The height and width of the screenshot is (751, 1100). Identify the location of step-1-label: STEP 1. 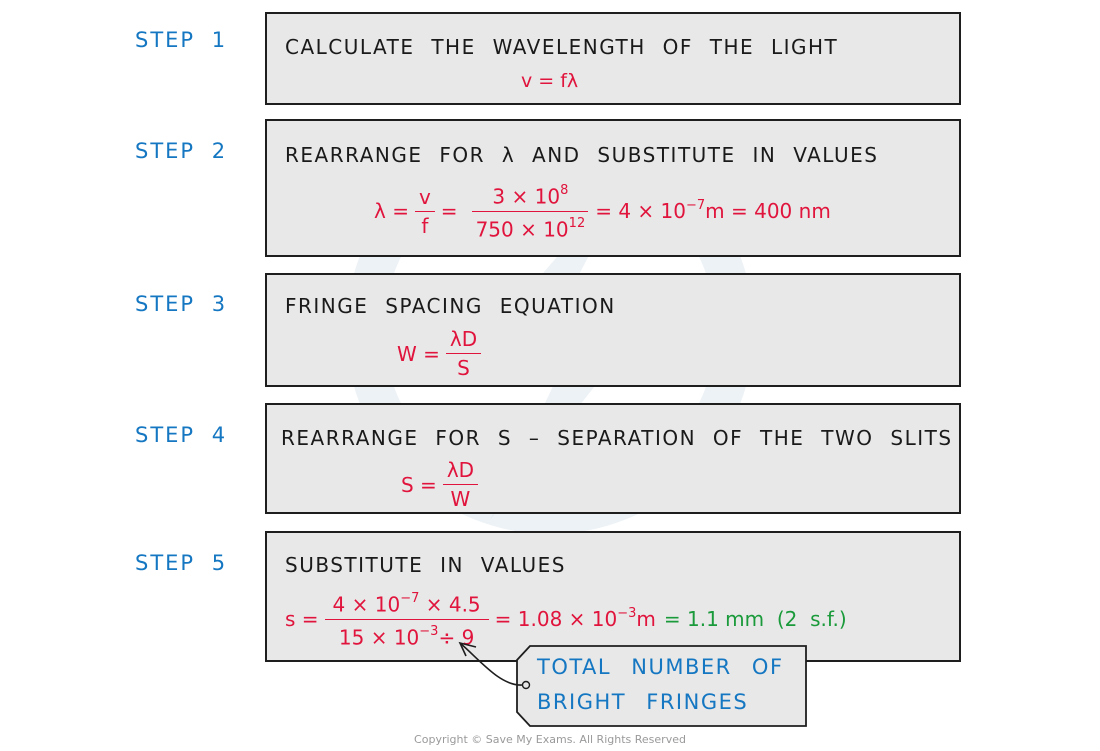
(181, 40).